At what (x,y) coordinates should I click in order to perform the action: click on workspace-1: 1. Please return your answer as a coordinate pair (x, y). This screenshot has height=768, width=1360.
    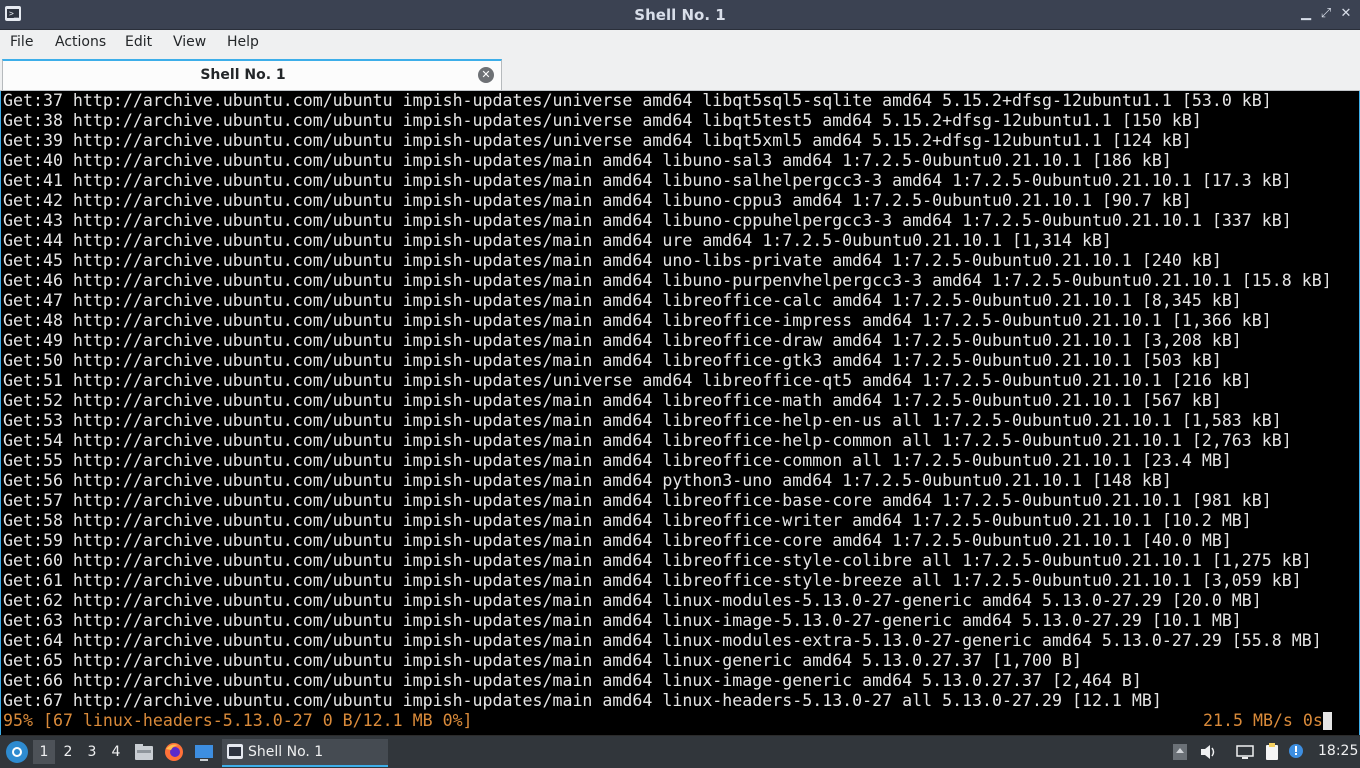
    Looking at the image, I should click on (44, 752).